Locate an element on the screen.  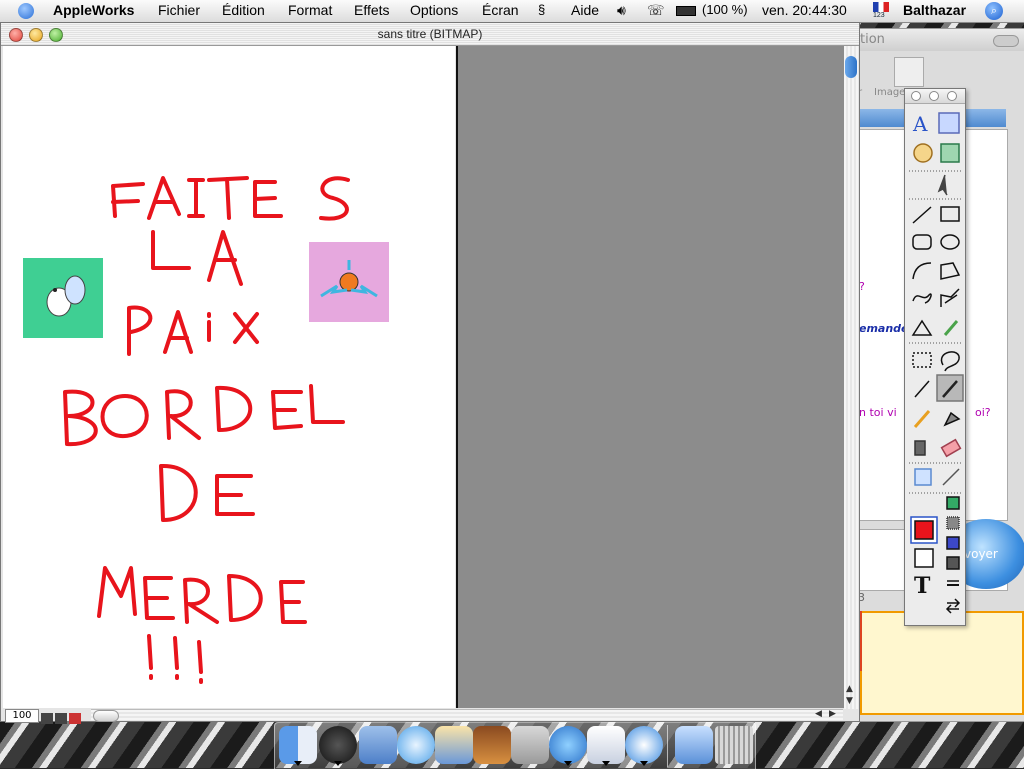
mail-icon is located at coordinates (378, 745).